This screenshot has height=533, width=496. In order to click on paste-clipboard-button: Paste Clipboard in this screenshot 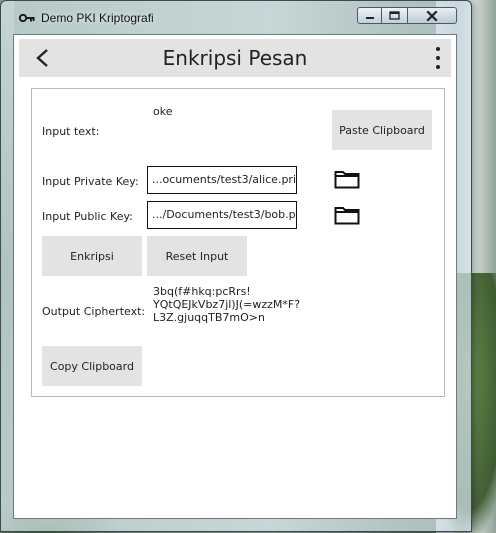, I will do `click(382, 130)`.